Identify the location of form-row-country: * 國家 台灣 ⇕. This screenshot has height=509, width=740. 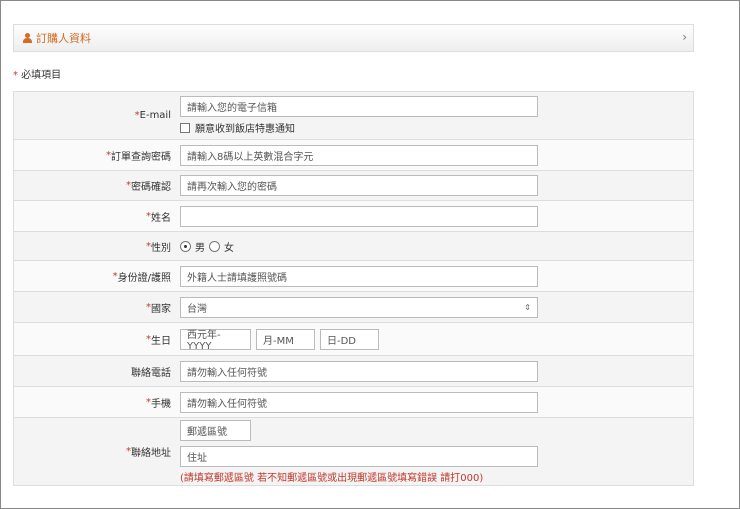
(353, 307).